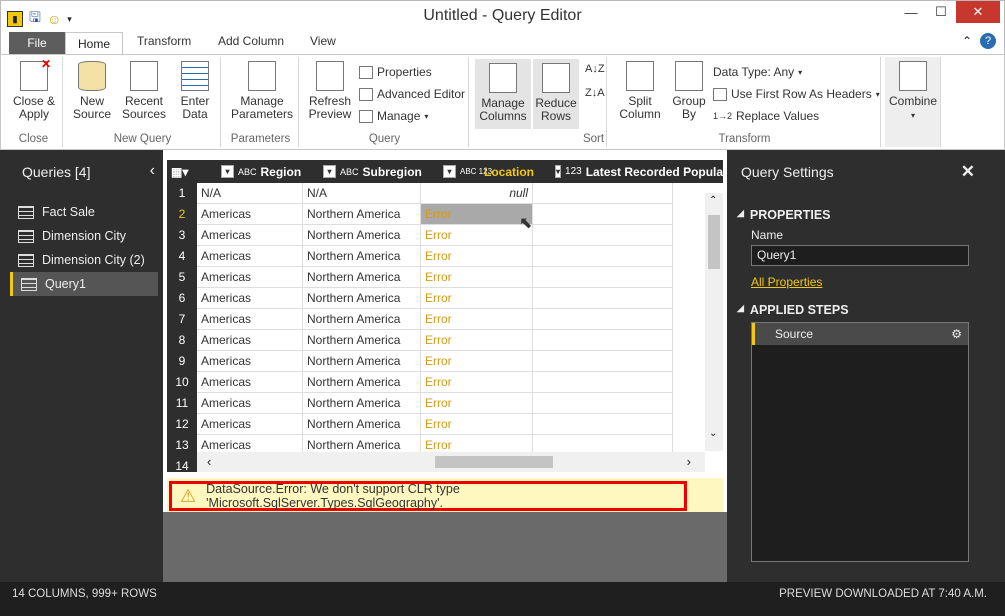 This screenshot has width=1005, height=616. What do you see at coordinates (395, 72) in the screenshot?
I see `properties-button: Properties` at bounding box center [395, 72].